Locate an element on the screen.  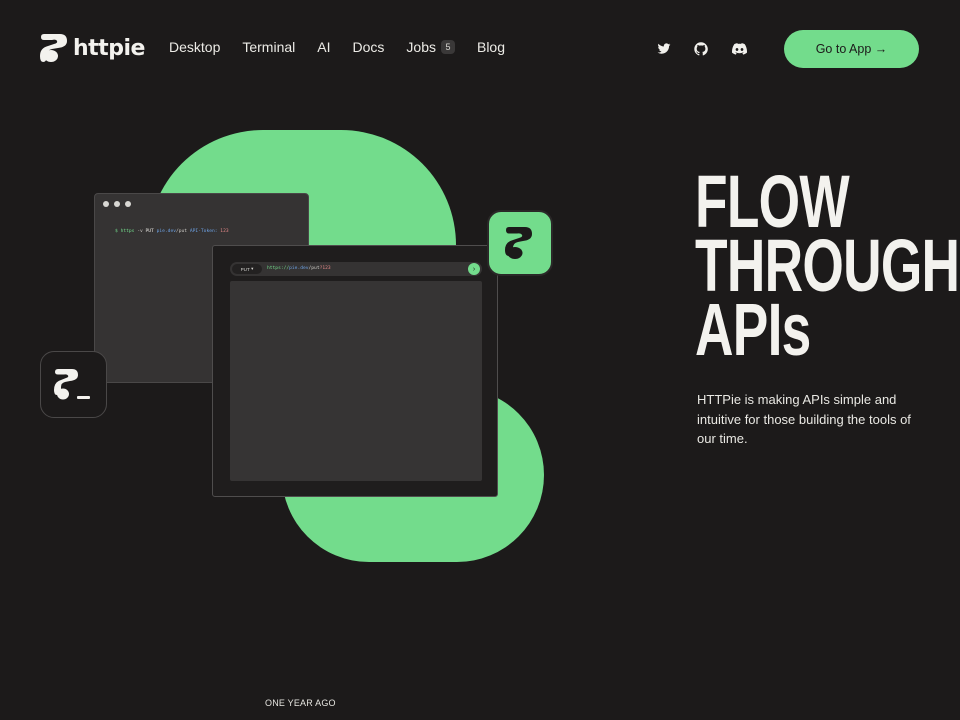
cmd-flag: -v is located at coordinates (140, 231).